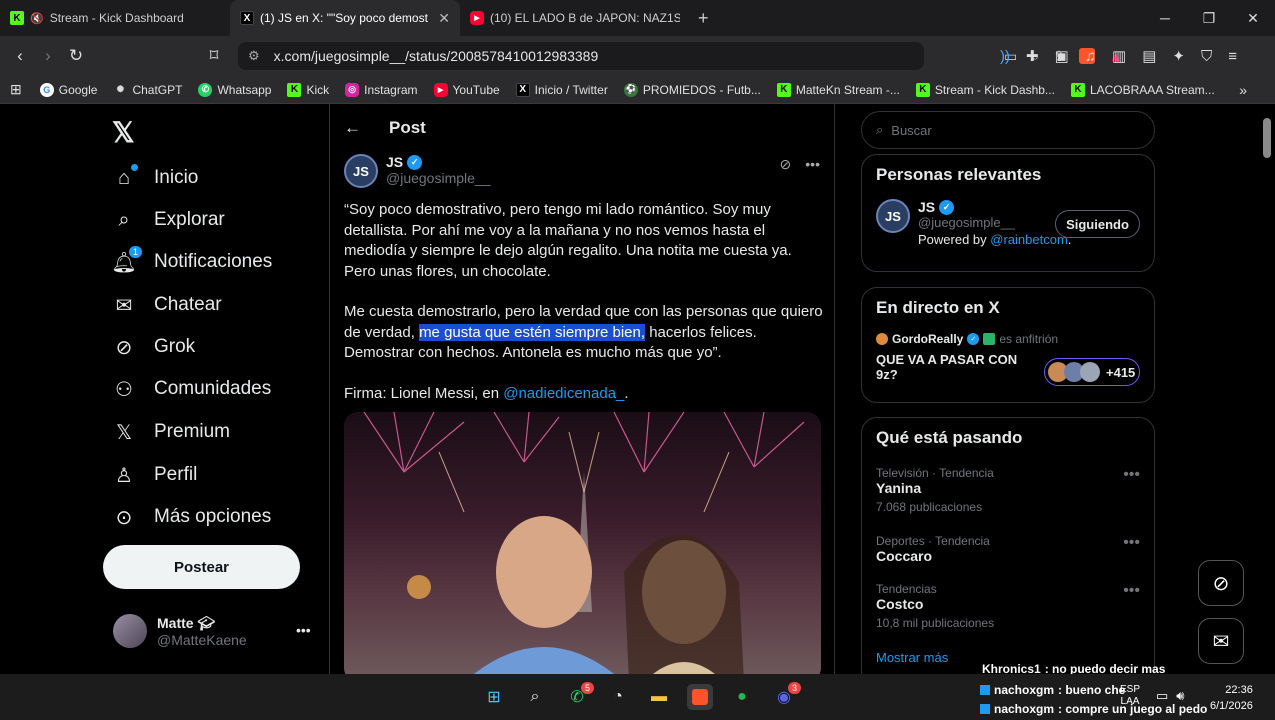 The width and height of the screenshot is (1275, 720). Describe the element at coordinates (1209, 18) in the screenshot. I see `maximize-button: ❐` at that location.